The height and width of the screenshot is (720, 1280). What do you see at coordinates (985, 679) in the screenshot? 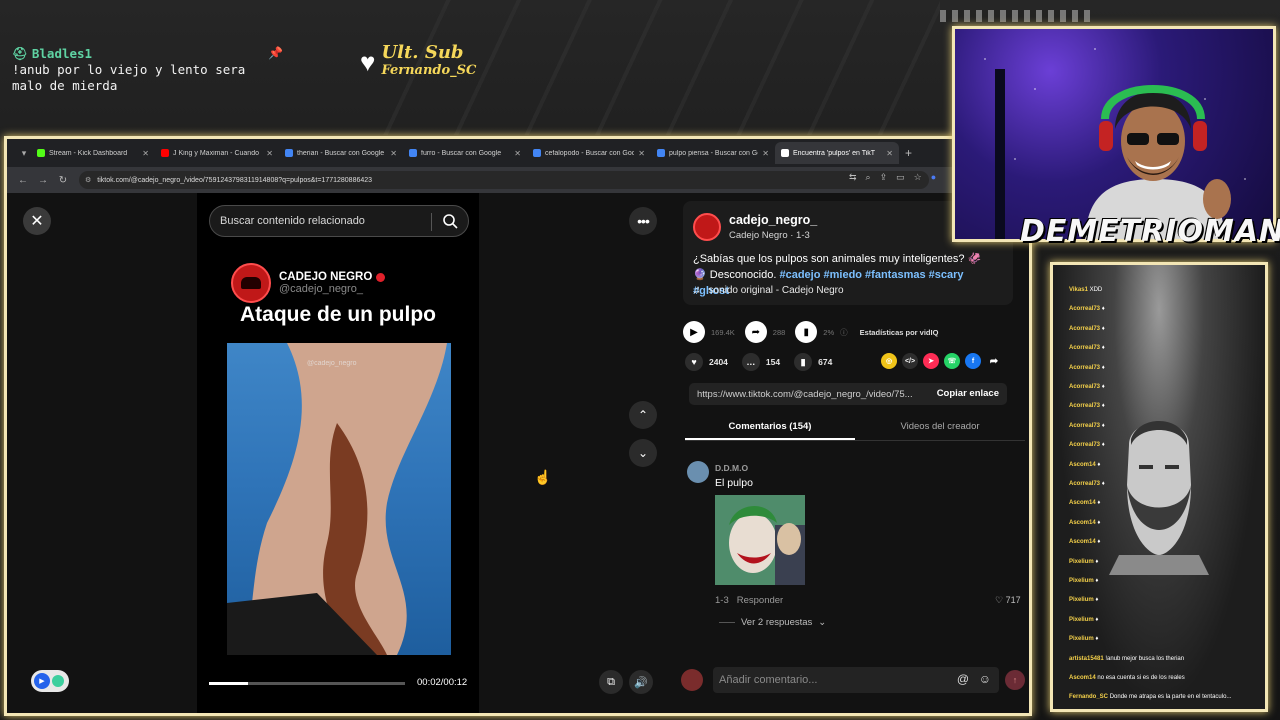
I see `emoji-icon: ☺` at bounding box center [985, 679].